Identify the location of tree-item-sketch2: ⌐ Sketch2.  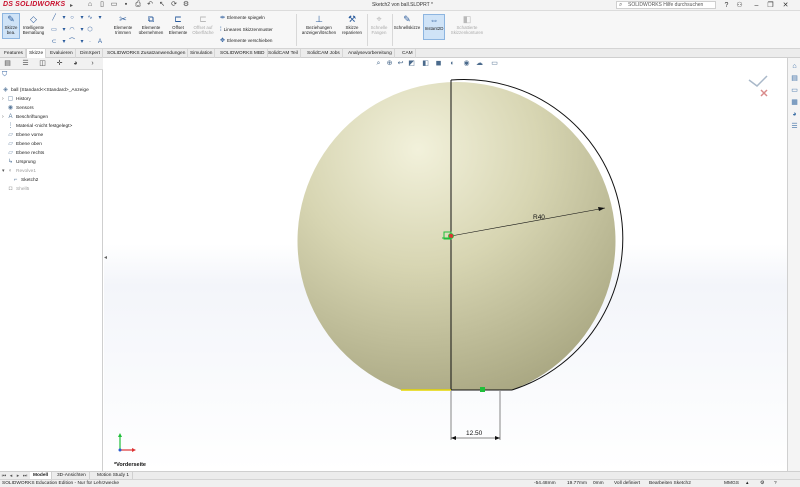
(25, 180).